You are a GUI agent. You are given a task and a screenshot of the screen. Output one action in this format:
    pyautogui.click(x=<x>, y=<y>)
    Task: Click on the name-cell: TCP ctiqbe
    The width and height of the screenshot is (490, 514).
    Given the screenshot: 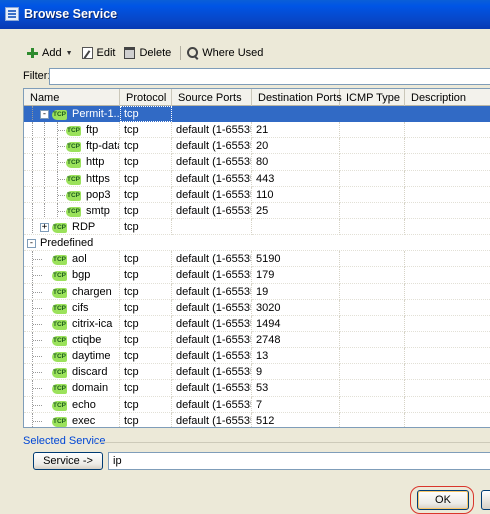 What is the action you would take?
    pyautogui.click(x=72, y=340)
    